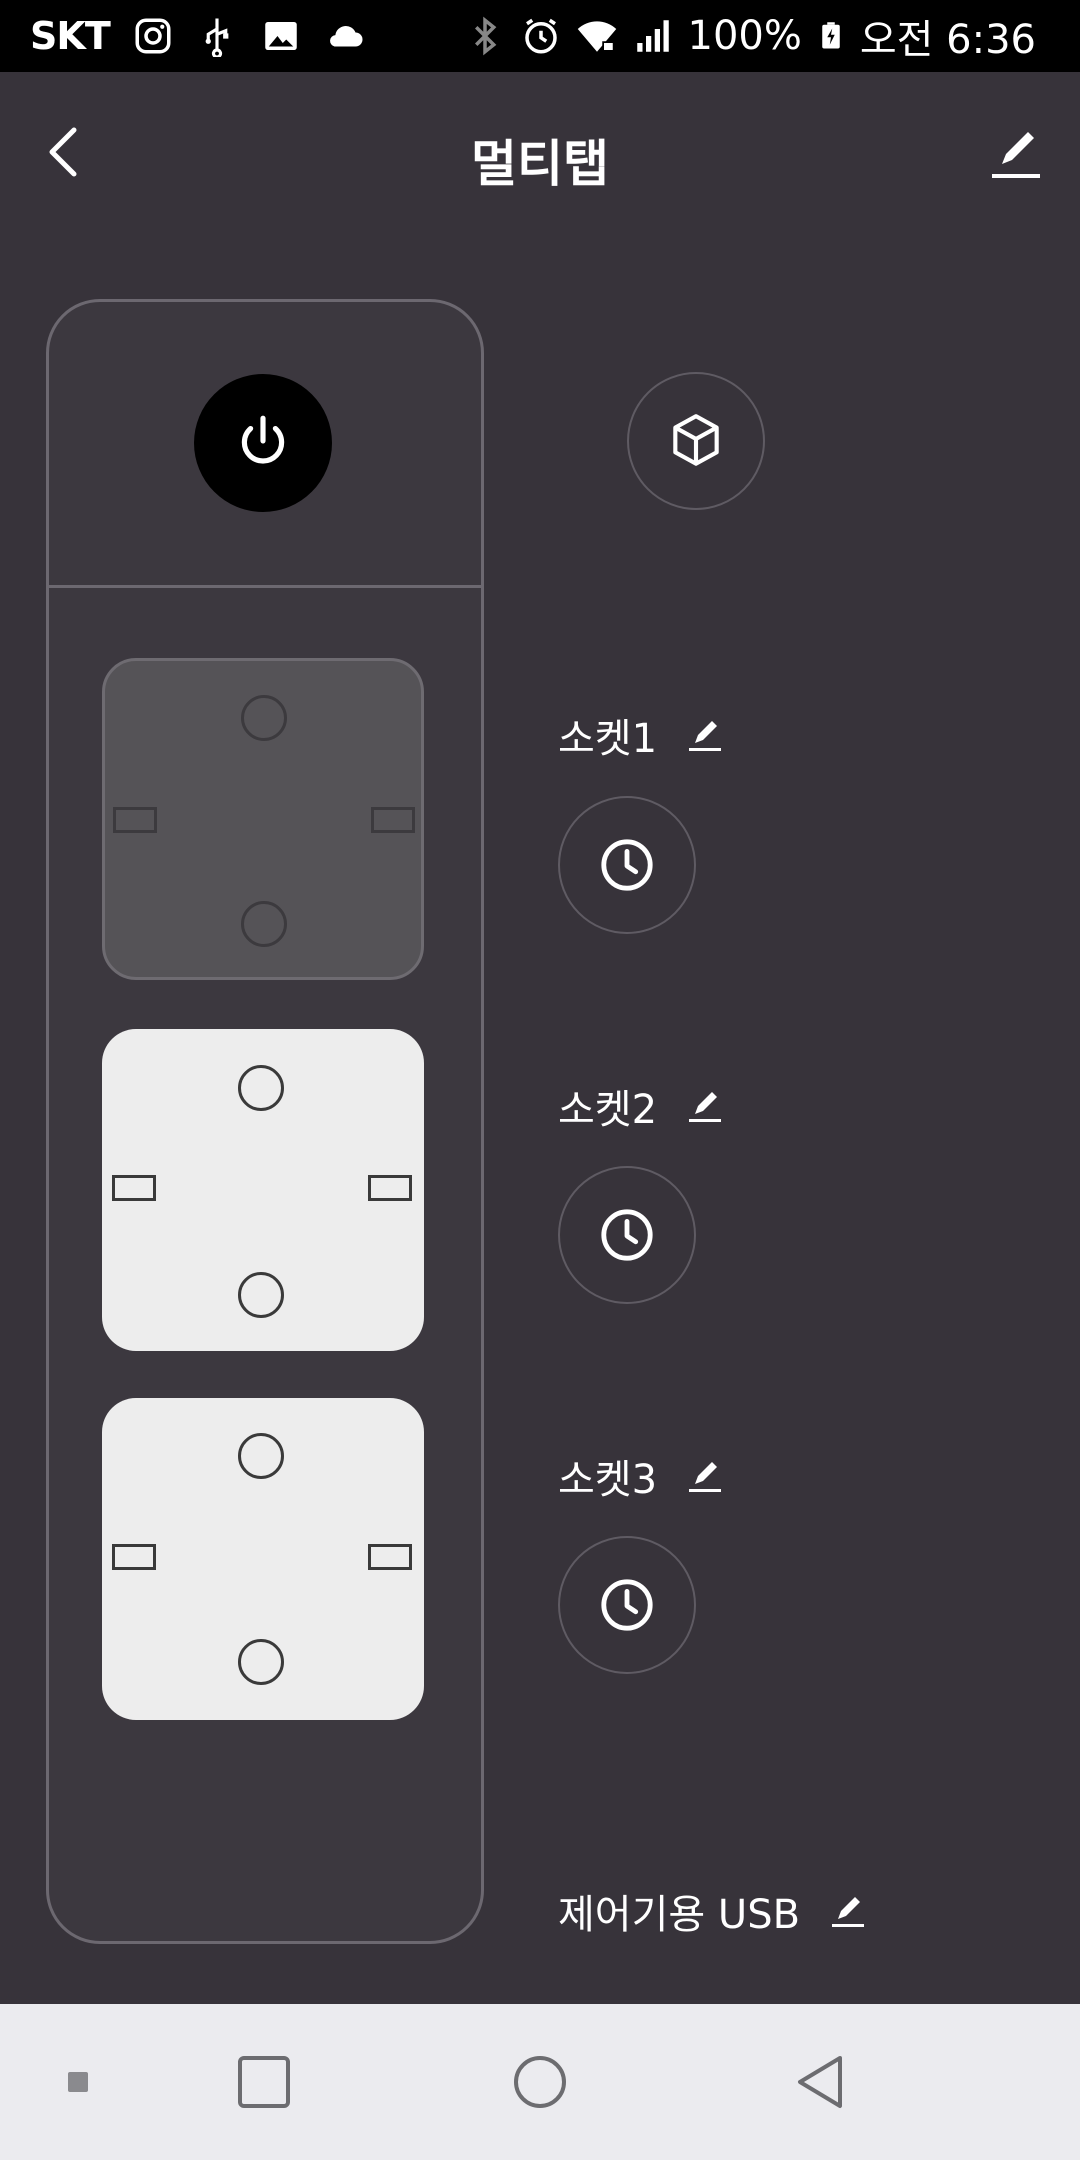 The height and width of the screenshot is (2160, 1080). I want to click on nav-recent-apps-button, so click(264, 2082).